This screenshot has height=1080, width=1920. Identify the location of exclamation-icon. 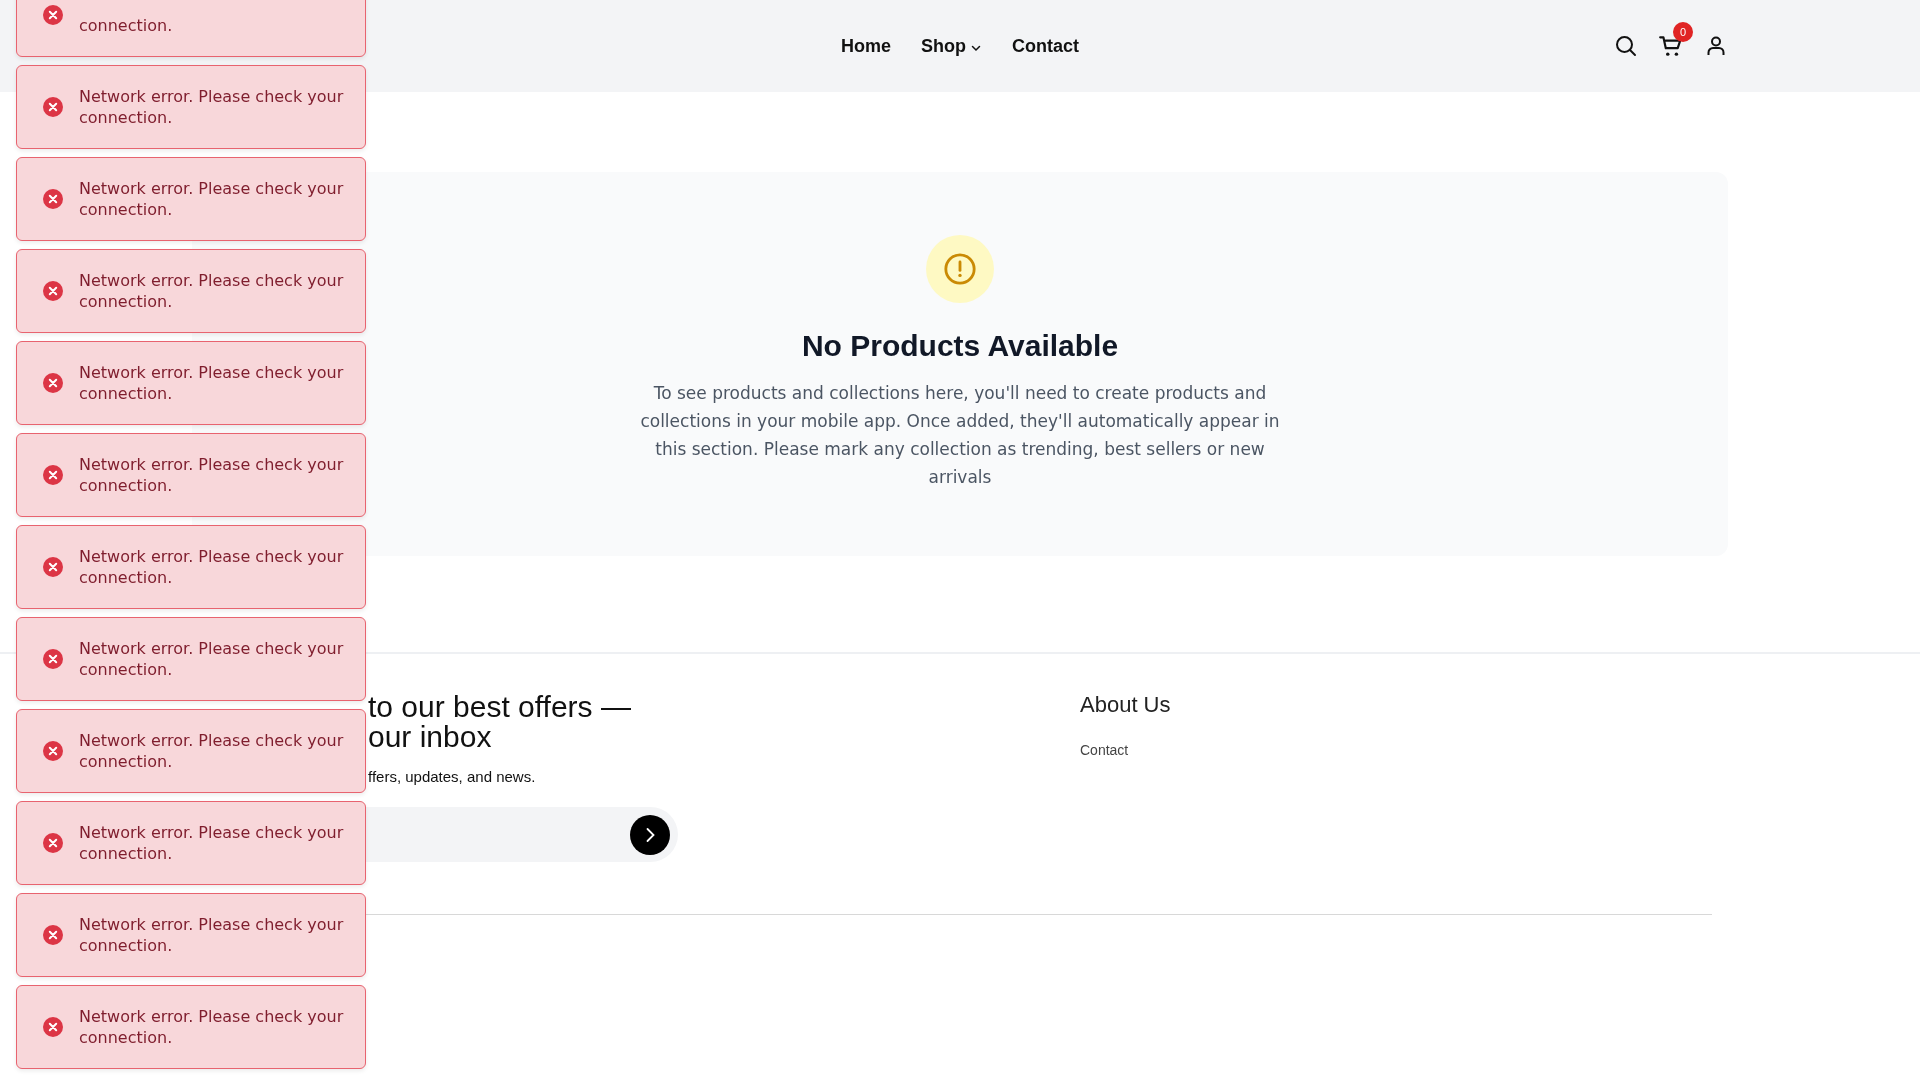
(960, 269).